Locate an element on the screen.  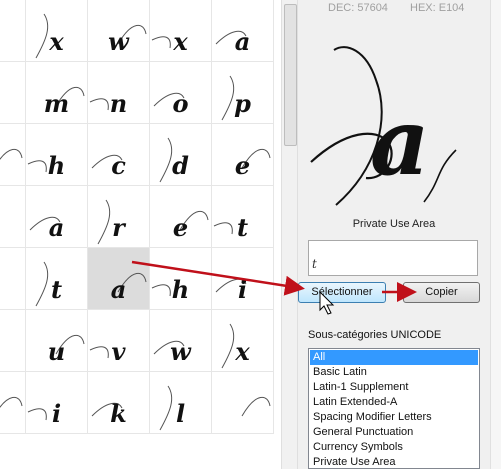
glyph-character: k is located at coordinates (118, 413).